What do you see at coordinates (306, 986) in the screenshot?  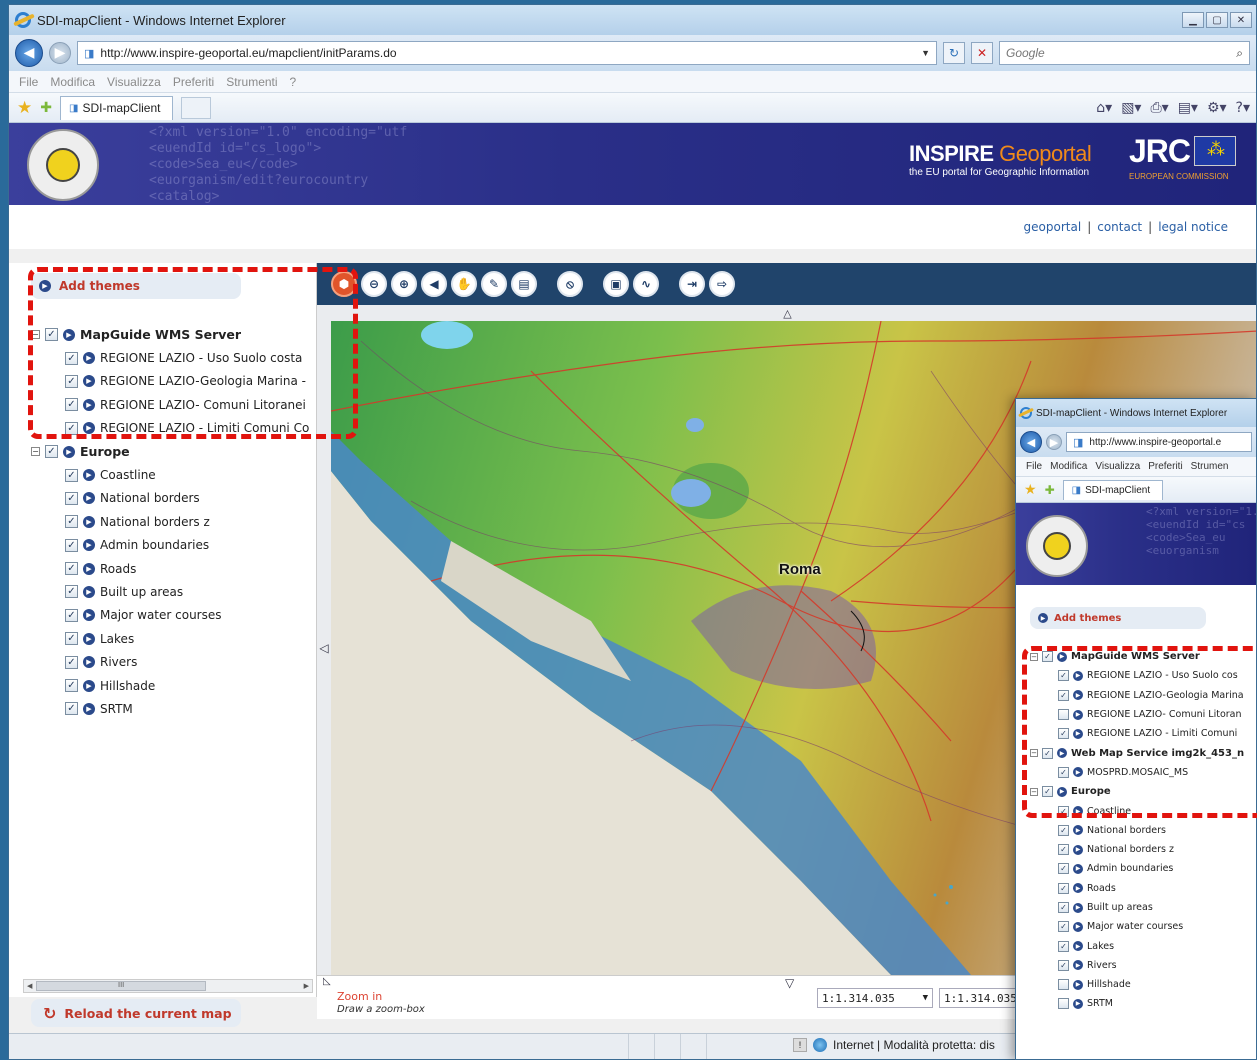 I see `scroll-right-icon: ▶` at bounding box center [306, 986].